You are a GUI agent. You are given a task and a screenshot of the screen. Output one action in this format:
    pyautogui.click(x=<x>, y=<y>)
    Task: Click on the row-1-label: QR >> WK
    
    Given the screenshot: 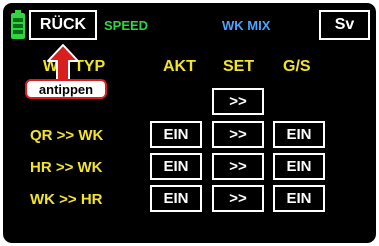 What is the action you would take?
    pyautogui.click(x=67, y=135)
    